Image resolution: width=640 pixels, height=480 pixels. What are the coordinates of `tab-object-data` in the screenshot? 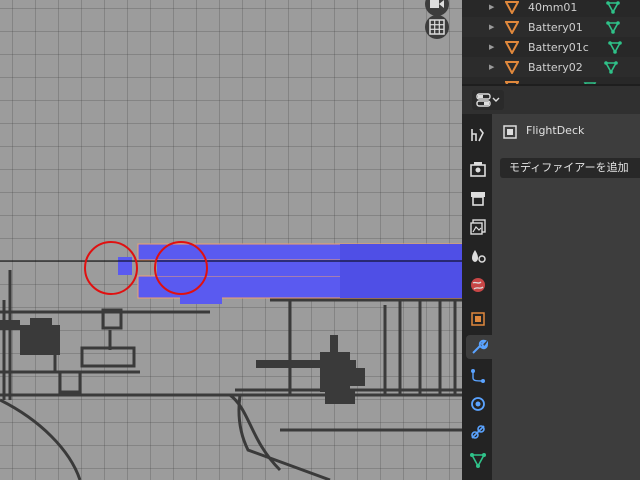 It's located at (478, 460).